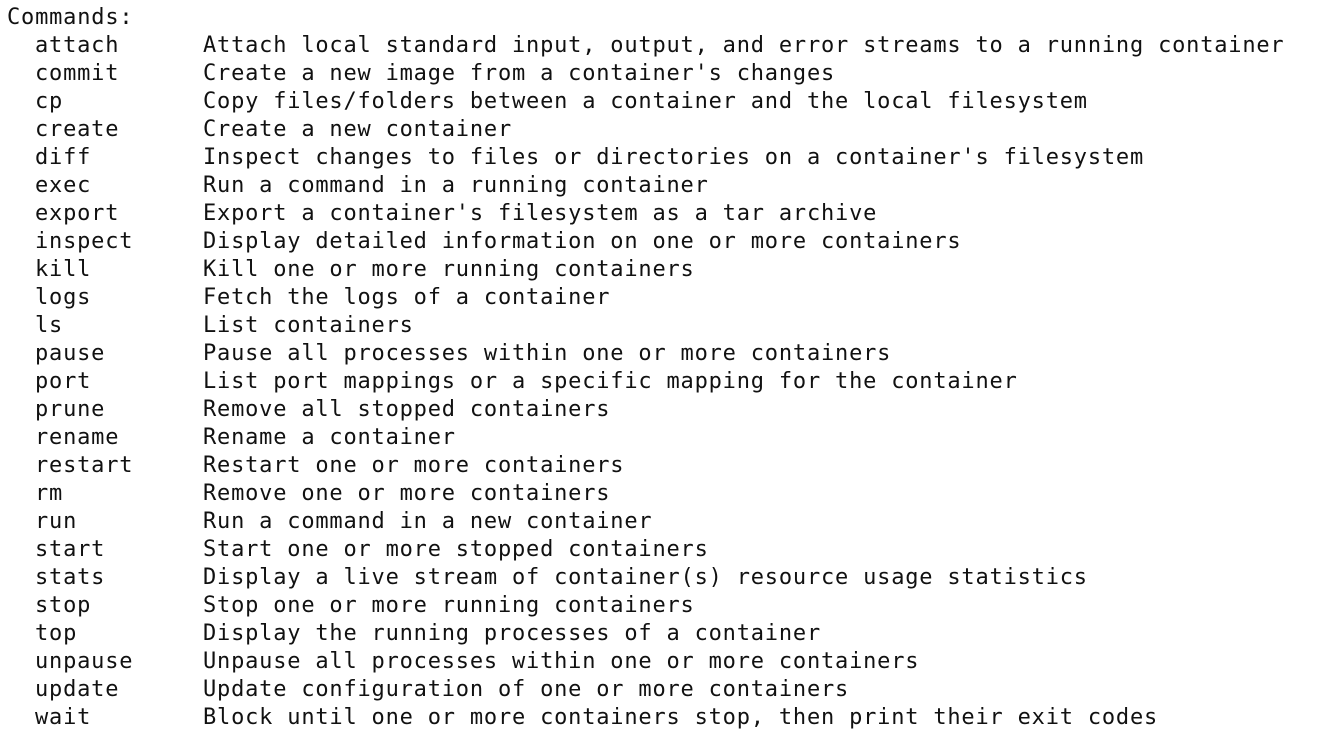 This screenshot has width=1342, height=756. I want to click on command-name: top, so click(56, 633).